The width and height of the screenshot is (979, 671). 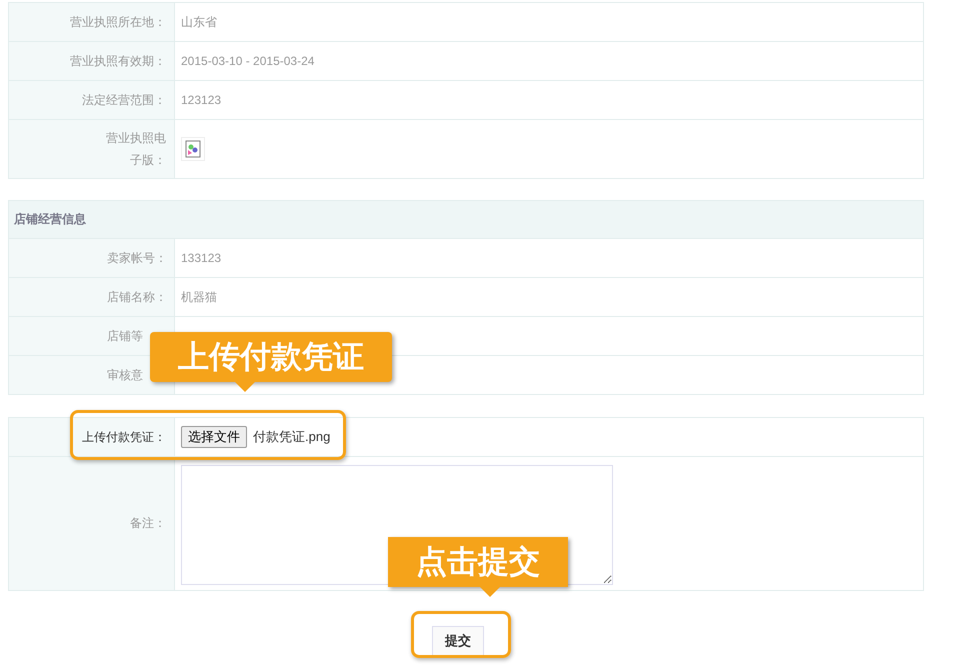 What do you see at coordinates (137, 258) in the screenshot?
I see `field-label: 卖家帐号：` at bounding box center [137, 258].